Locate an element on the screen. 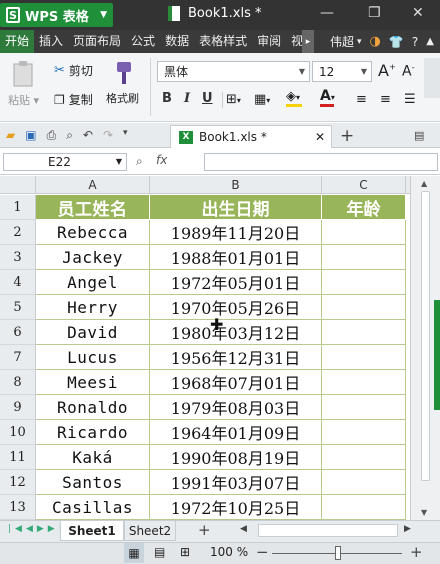 The width and height of the screenshot is (440, 564). select-all-corner is located at coordinates (18, 185).